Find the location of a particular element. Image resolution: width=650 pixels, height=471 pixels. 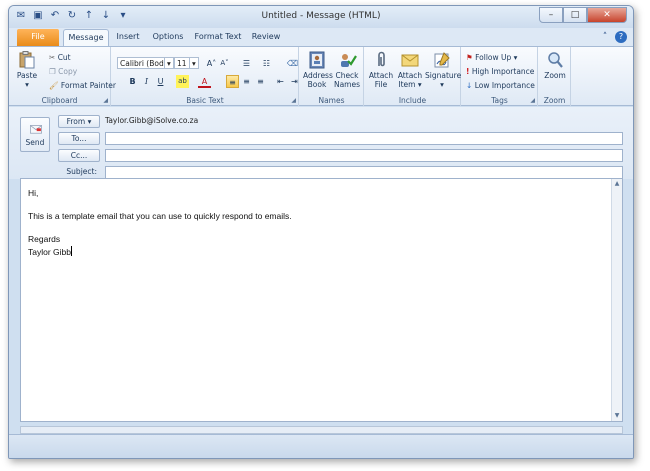

paintbrush-icon: 🖌 is located at coordinates (54, 85).